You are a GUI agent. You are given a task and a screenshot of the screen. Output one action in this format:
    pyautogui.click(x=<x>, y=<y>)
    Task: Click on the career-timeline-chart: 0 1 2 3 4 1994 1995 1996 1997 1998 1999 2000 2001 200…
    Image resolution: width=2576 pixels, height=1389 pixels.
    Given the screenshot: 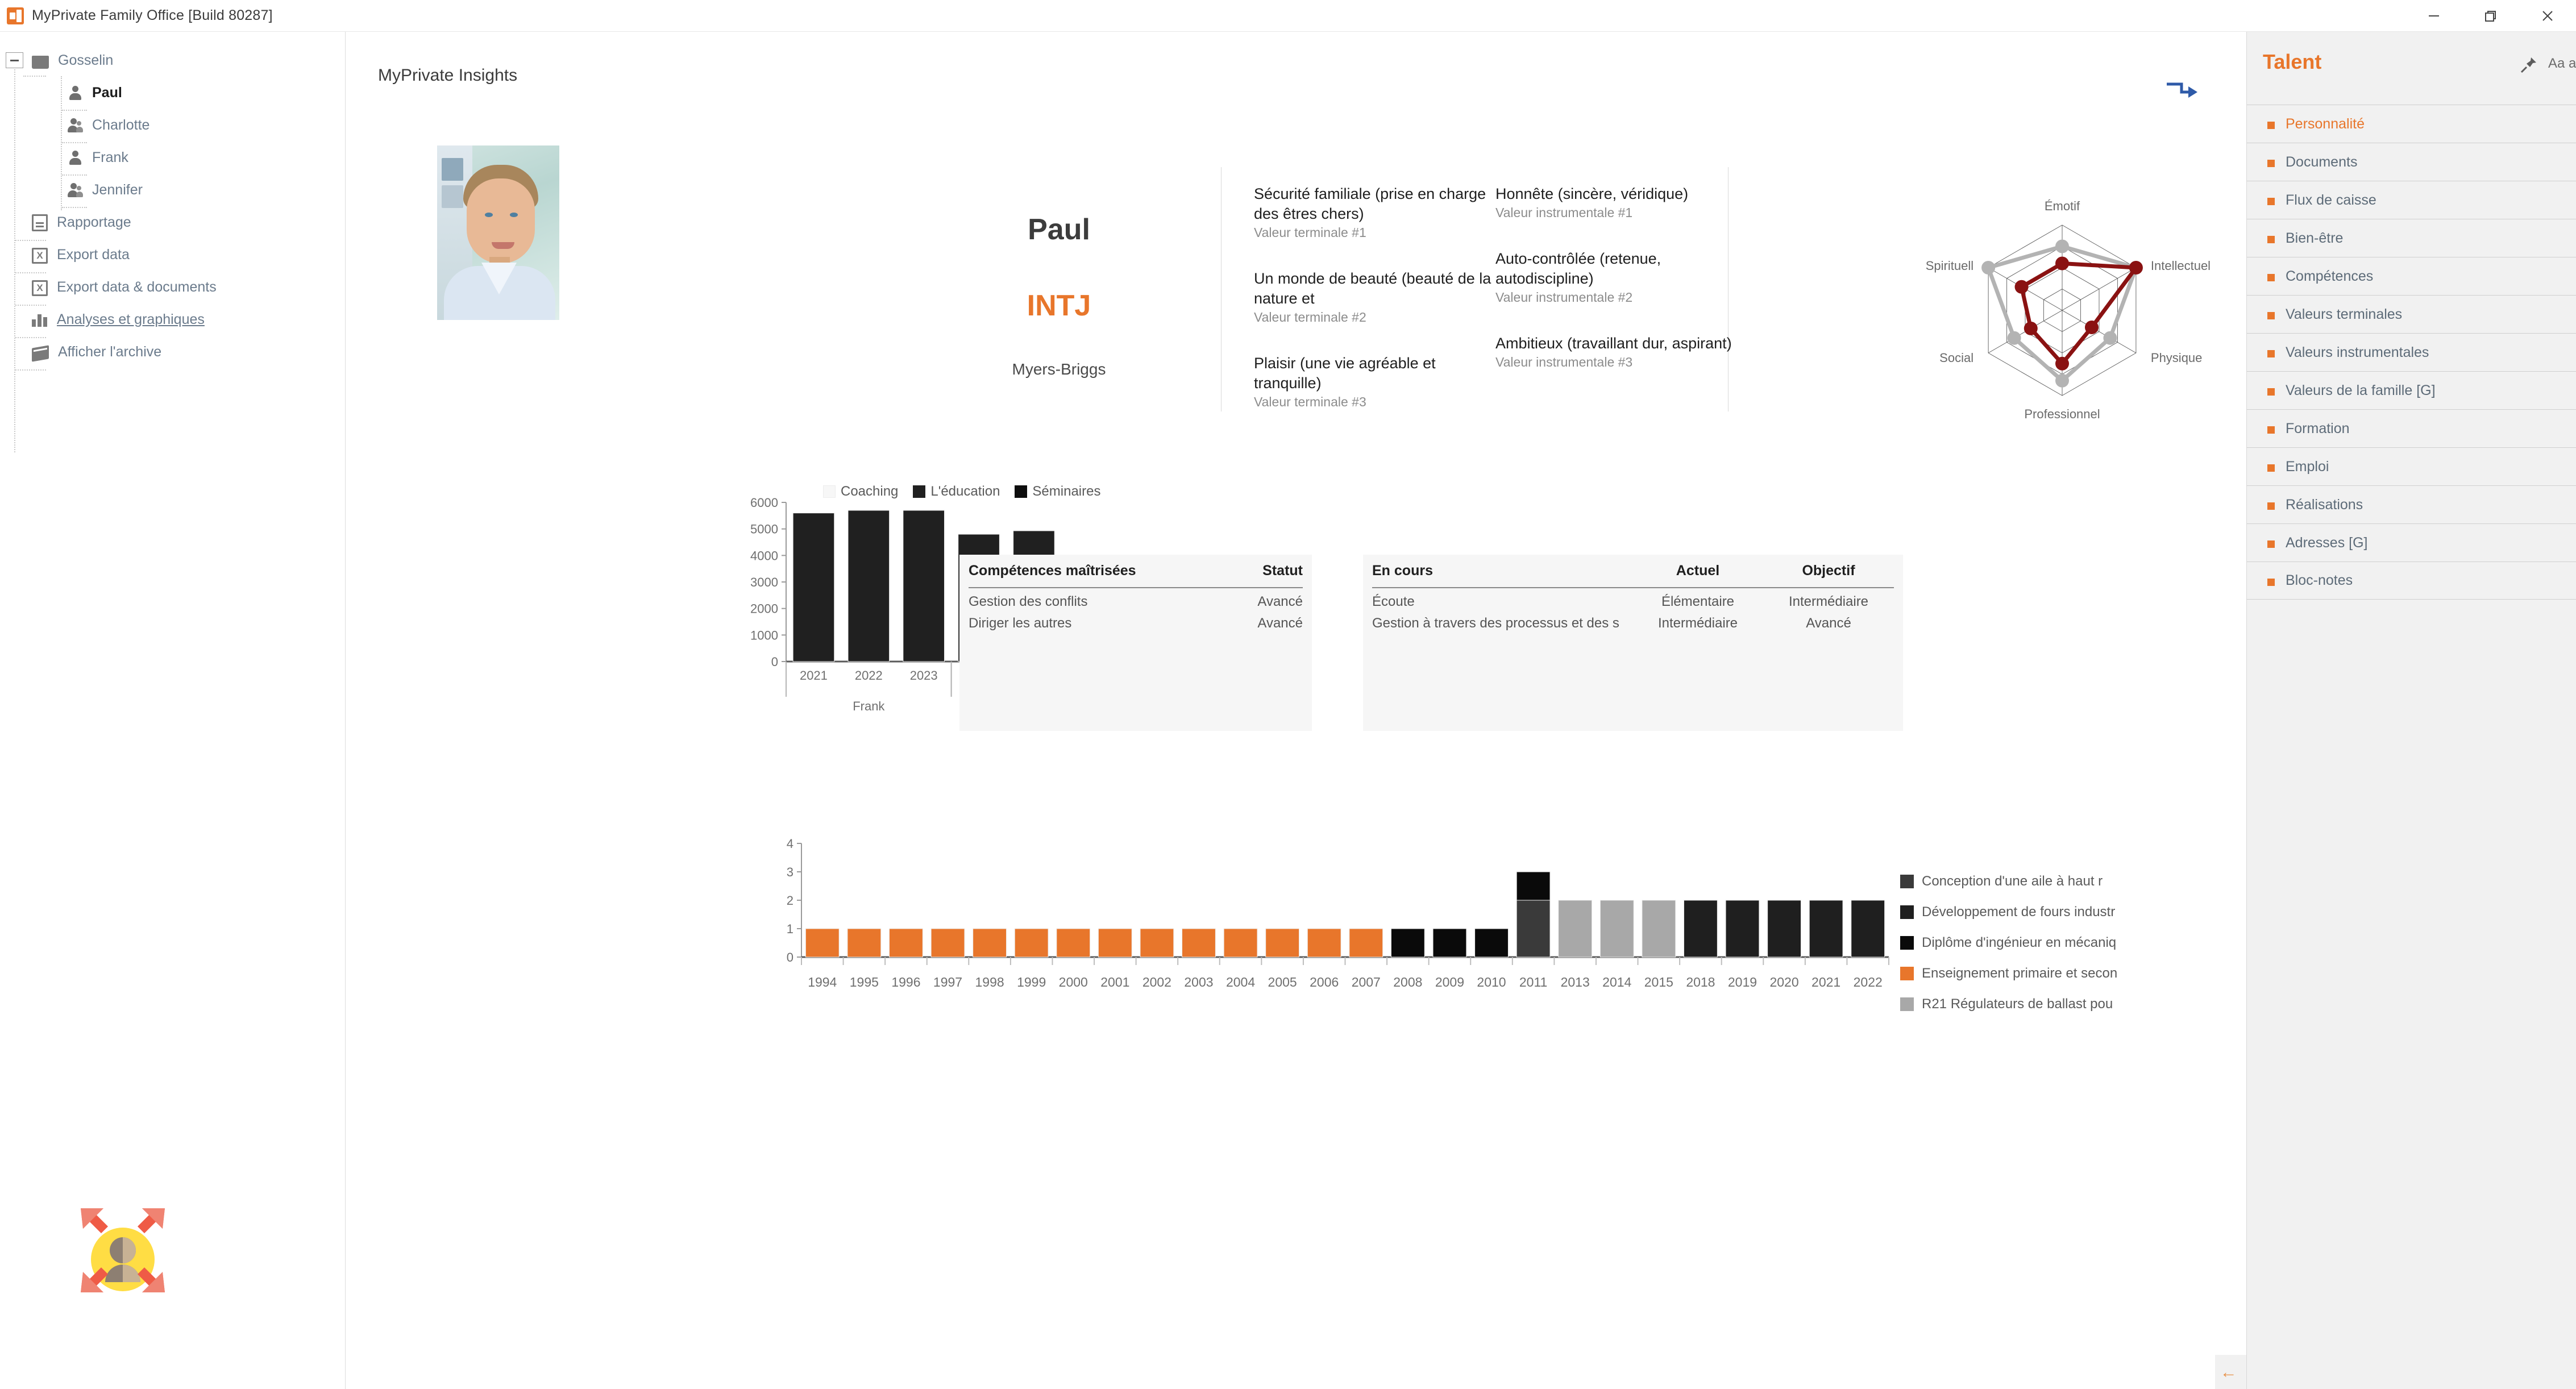 What is the action you would take?
    pyautogui.click(x=1331, y=916)
    